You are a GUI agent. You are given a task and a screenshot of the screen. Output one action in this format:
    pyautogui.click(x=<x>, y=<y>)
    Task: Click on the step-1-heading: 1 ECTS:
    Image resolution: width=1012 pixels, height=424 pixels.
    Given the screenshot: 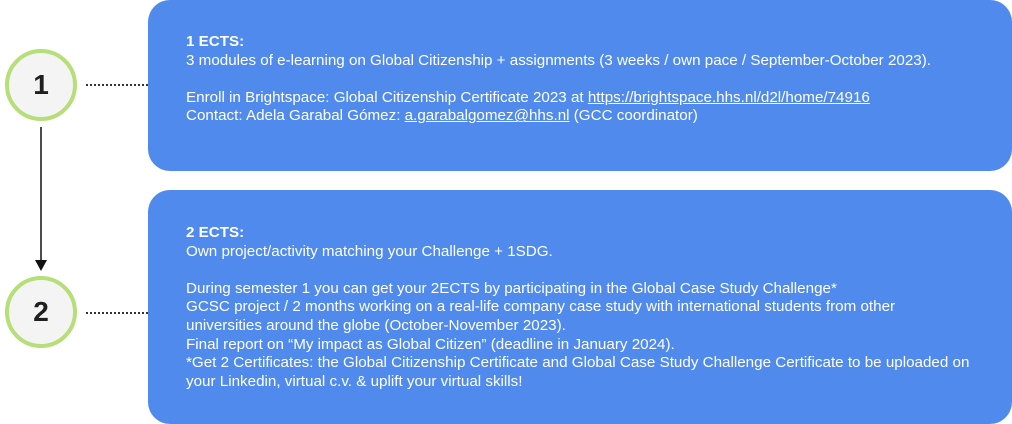 What is the action you would take?
    pyautogui.click(x=215, y=41)
    